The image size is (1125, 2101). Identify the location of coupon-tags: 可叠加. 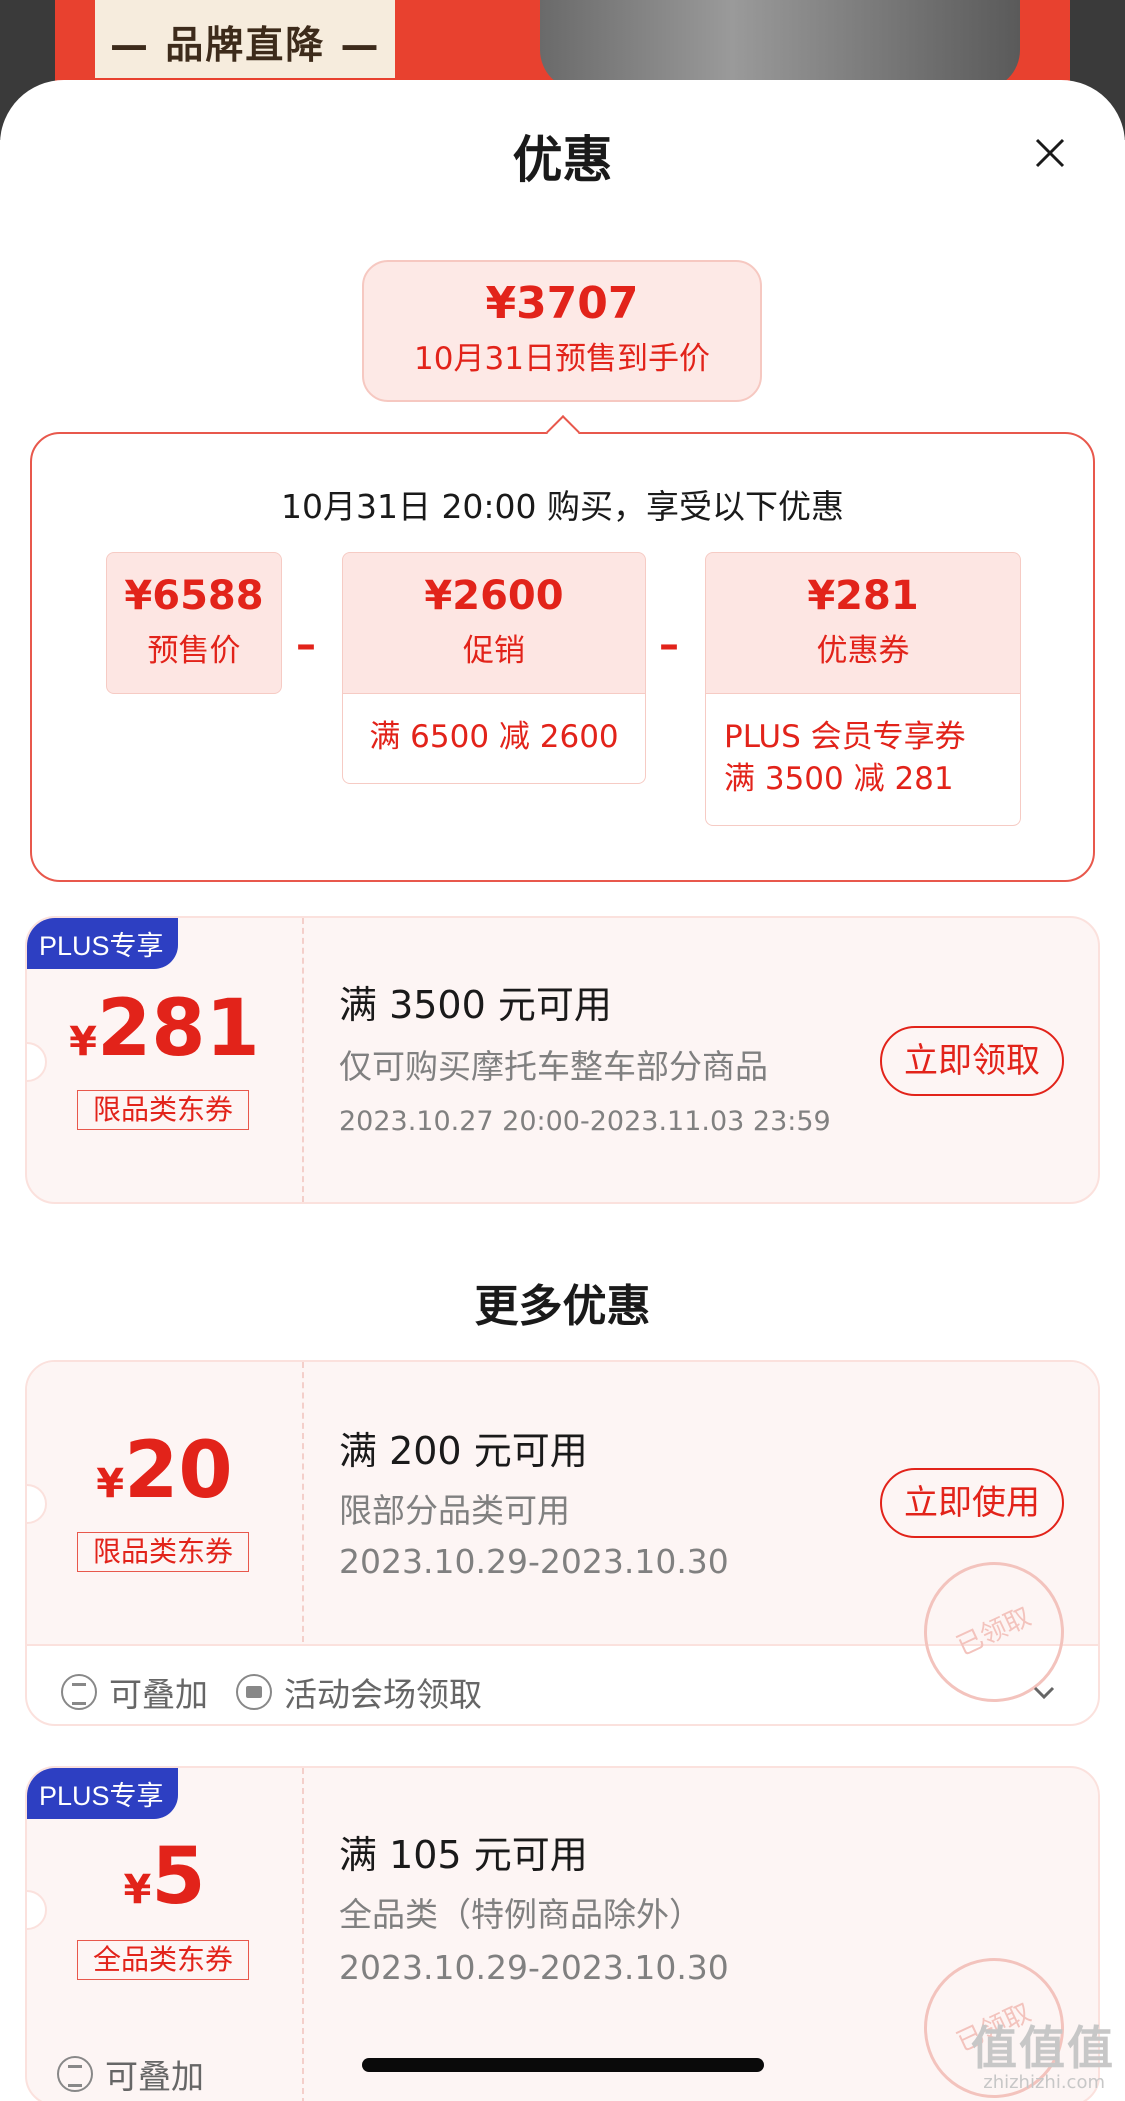
(144, 2072).